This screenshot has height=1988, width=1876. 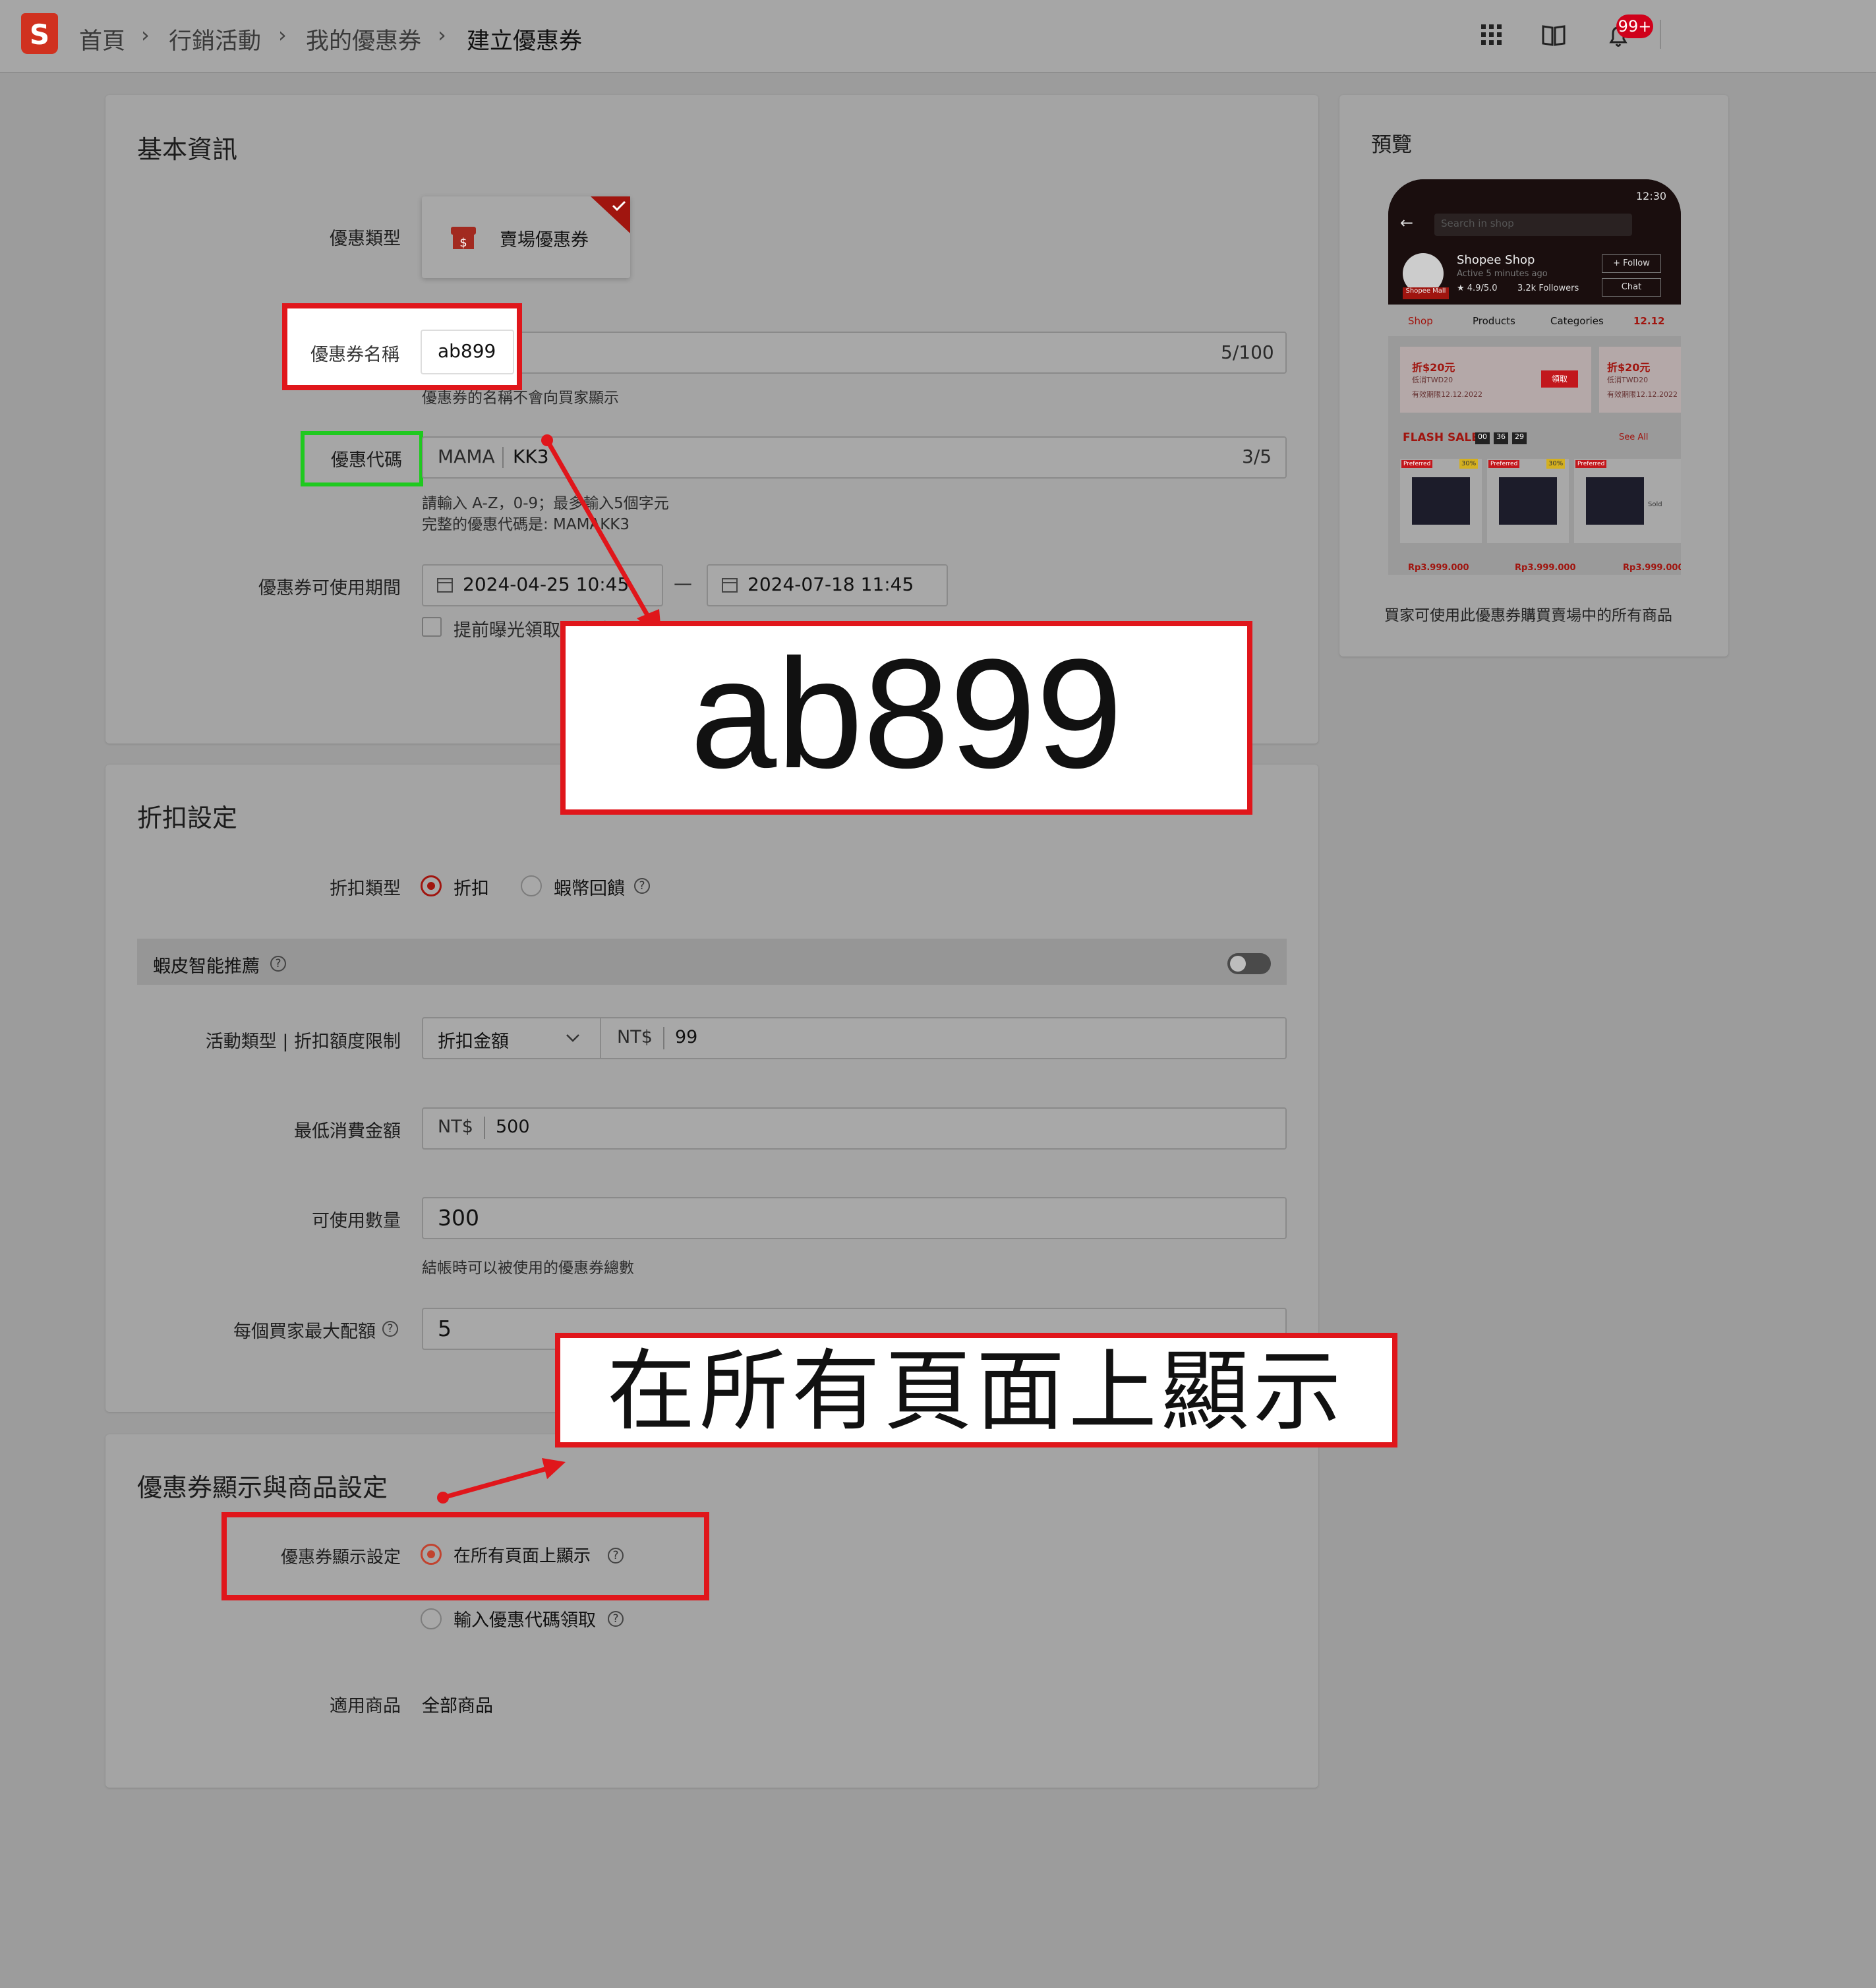 What do you see at coordinates (1482, 438) in the screenshot?
I see `timer-hours: 00` at bounding box center [1482, 438].